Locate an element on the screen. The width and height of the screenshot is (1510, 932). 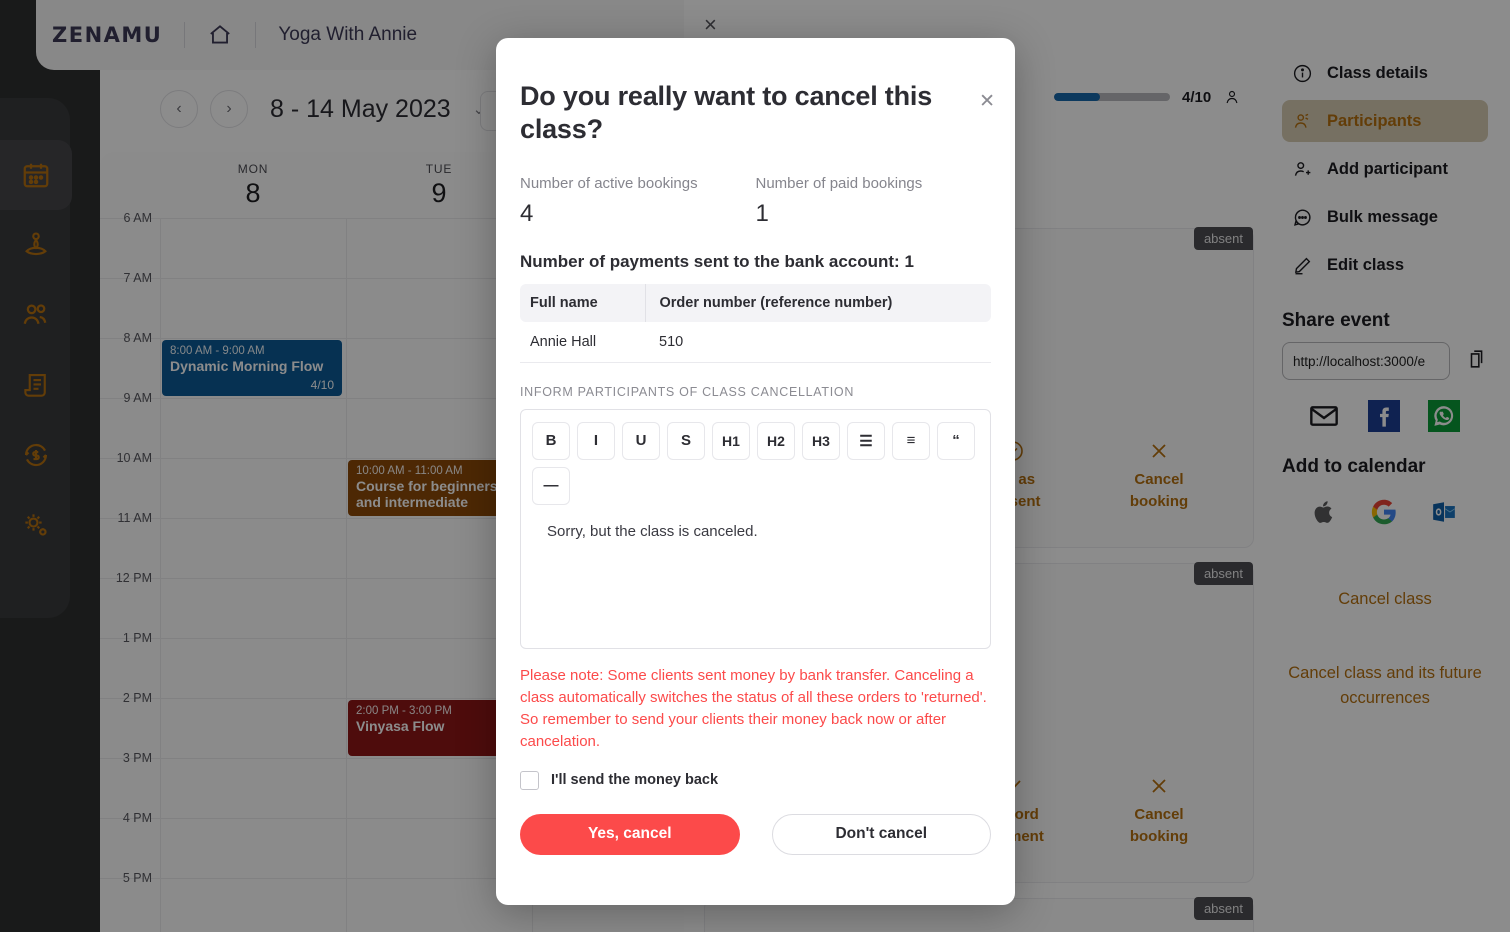
numbered-list-icon: ≡ is located at coordinates (911, 440).